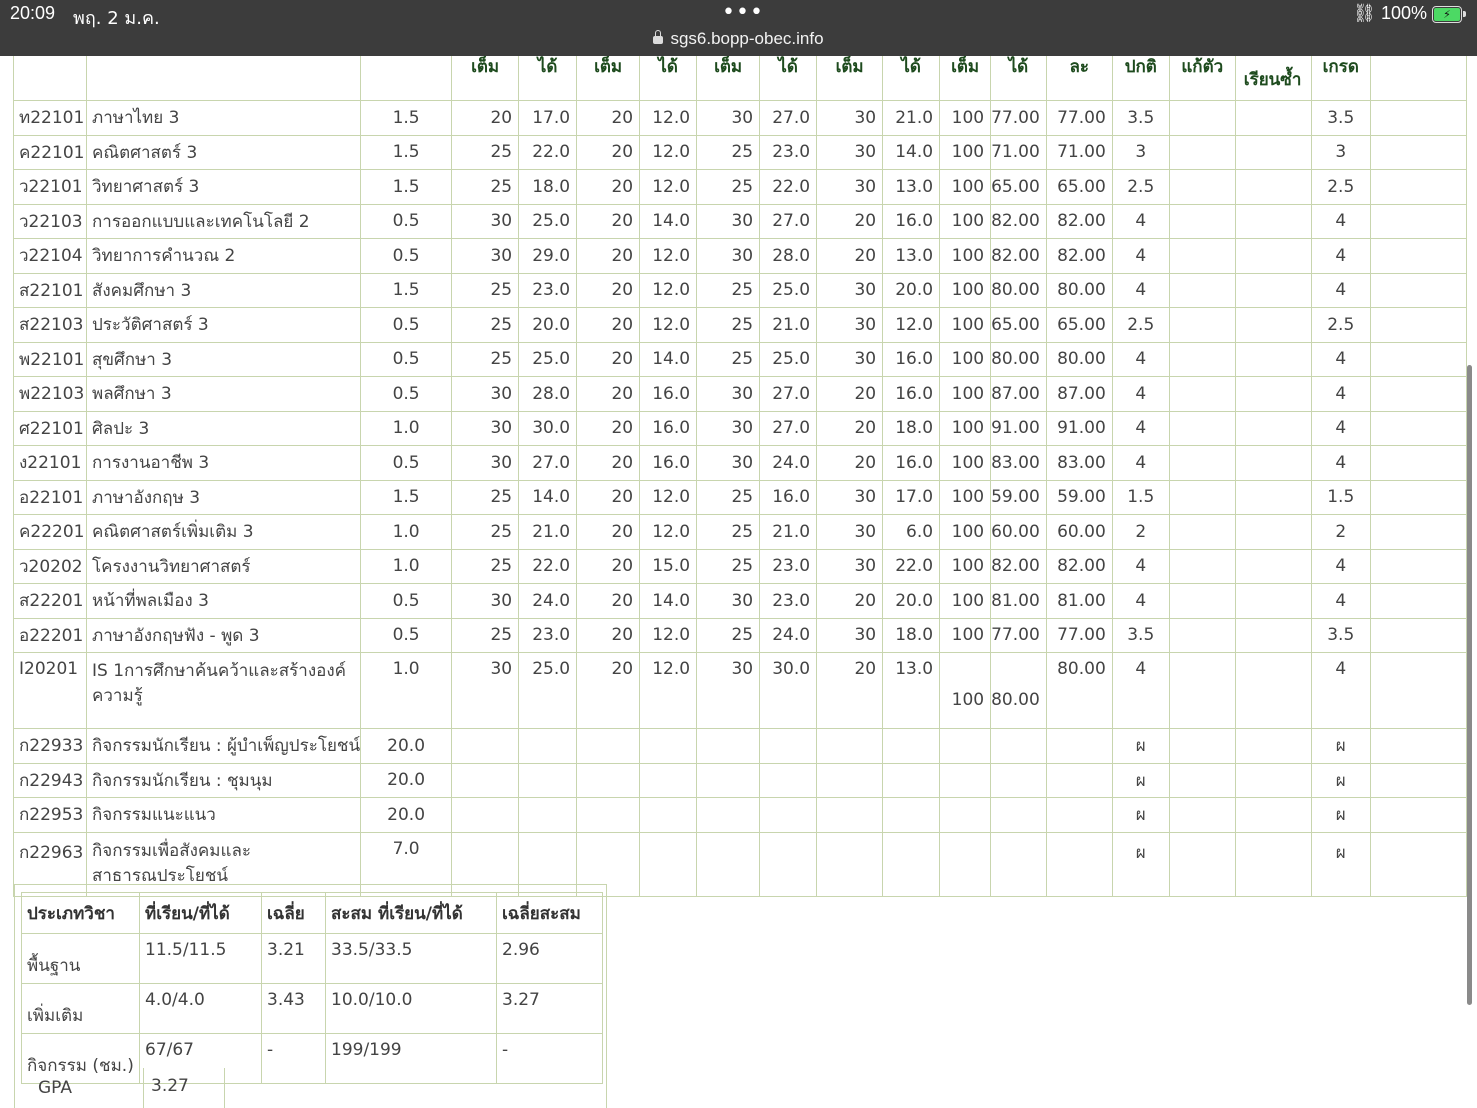  Describe the element at coordinates (223, 187) in the screenshot. I see `subject-name: วิทยาศาสตร์ 3` at that location.